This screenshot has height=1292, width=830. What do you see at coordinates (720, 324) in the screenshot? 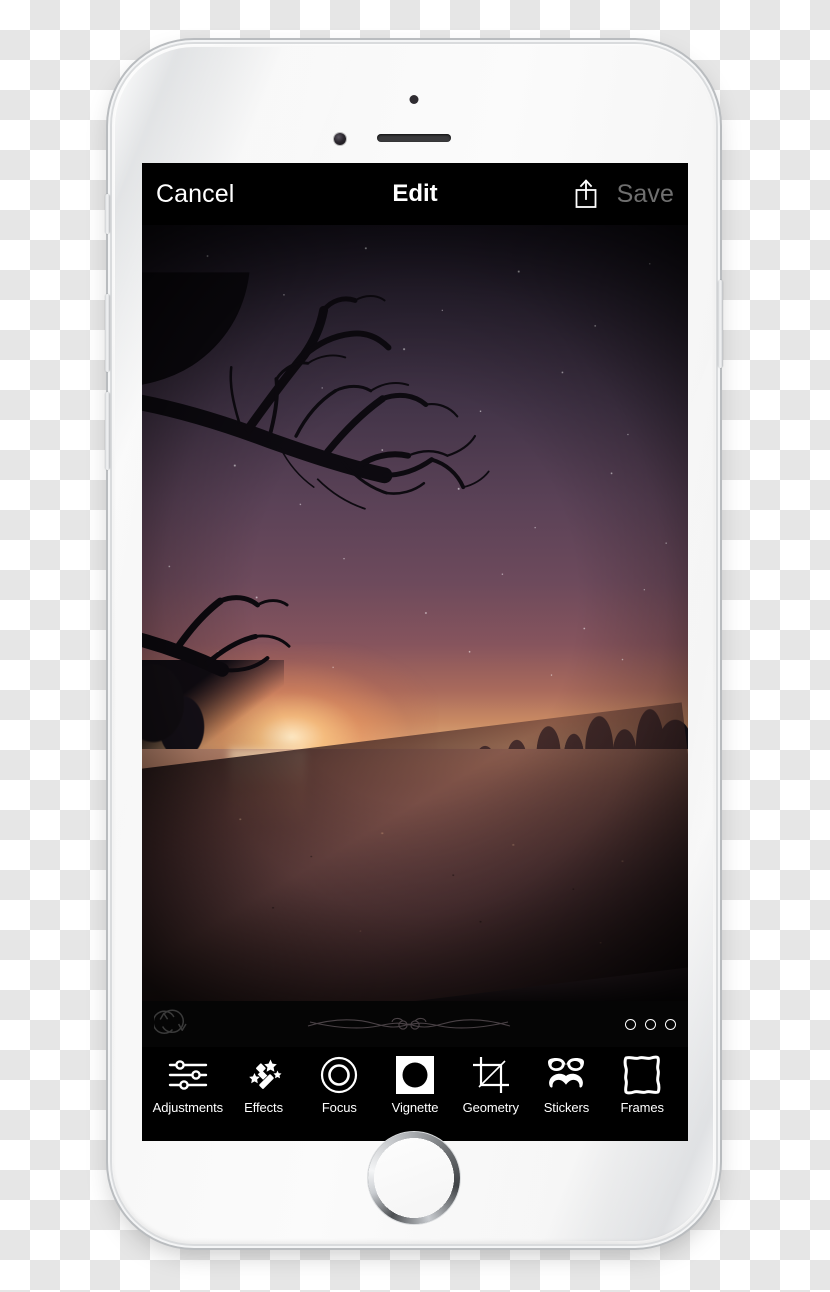
I see `power-button` at bounding box center [720, 324].